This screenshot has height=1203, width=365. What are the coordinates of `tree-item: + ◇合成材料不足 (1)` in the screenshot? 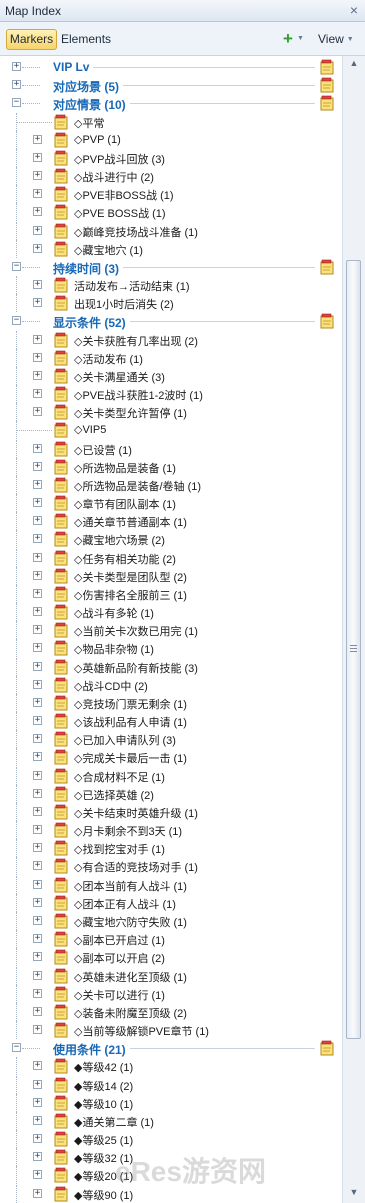 It's located at (171, 775).